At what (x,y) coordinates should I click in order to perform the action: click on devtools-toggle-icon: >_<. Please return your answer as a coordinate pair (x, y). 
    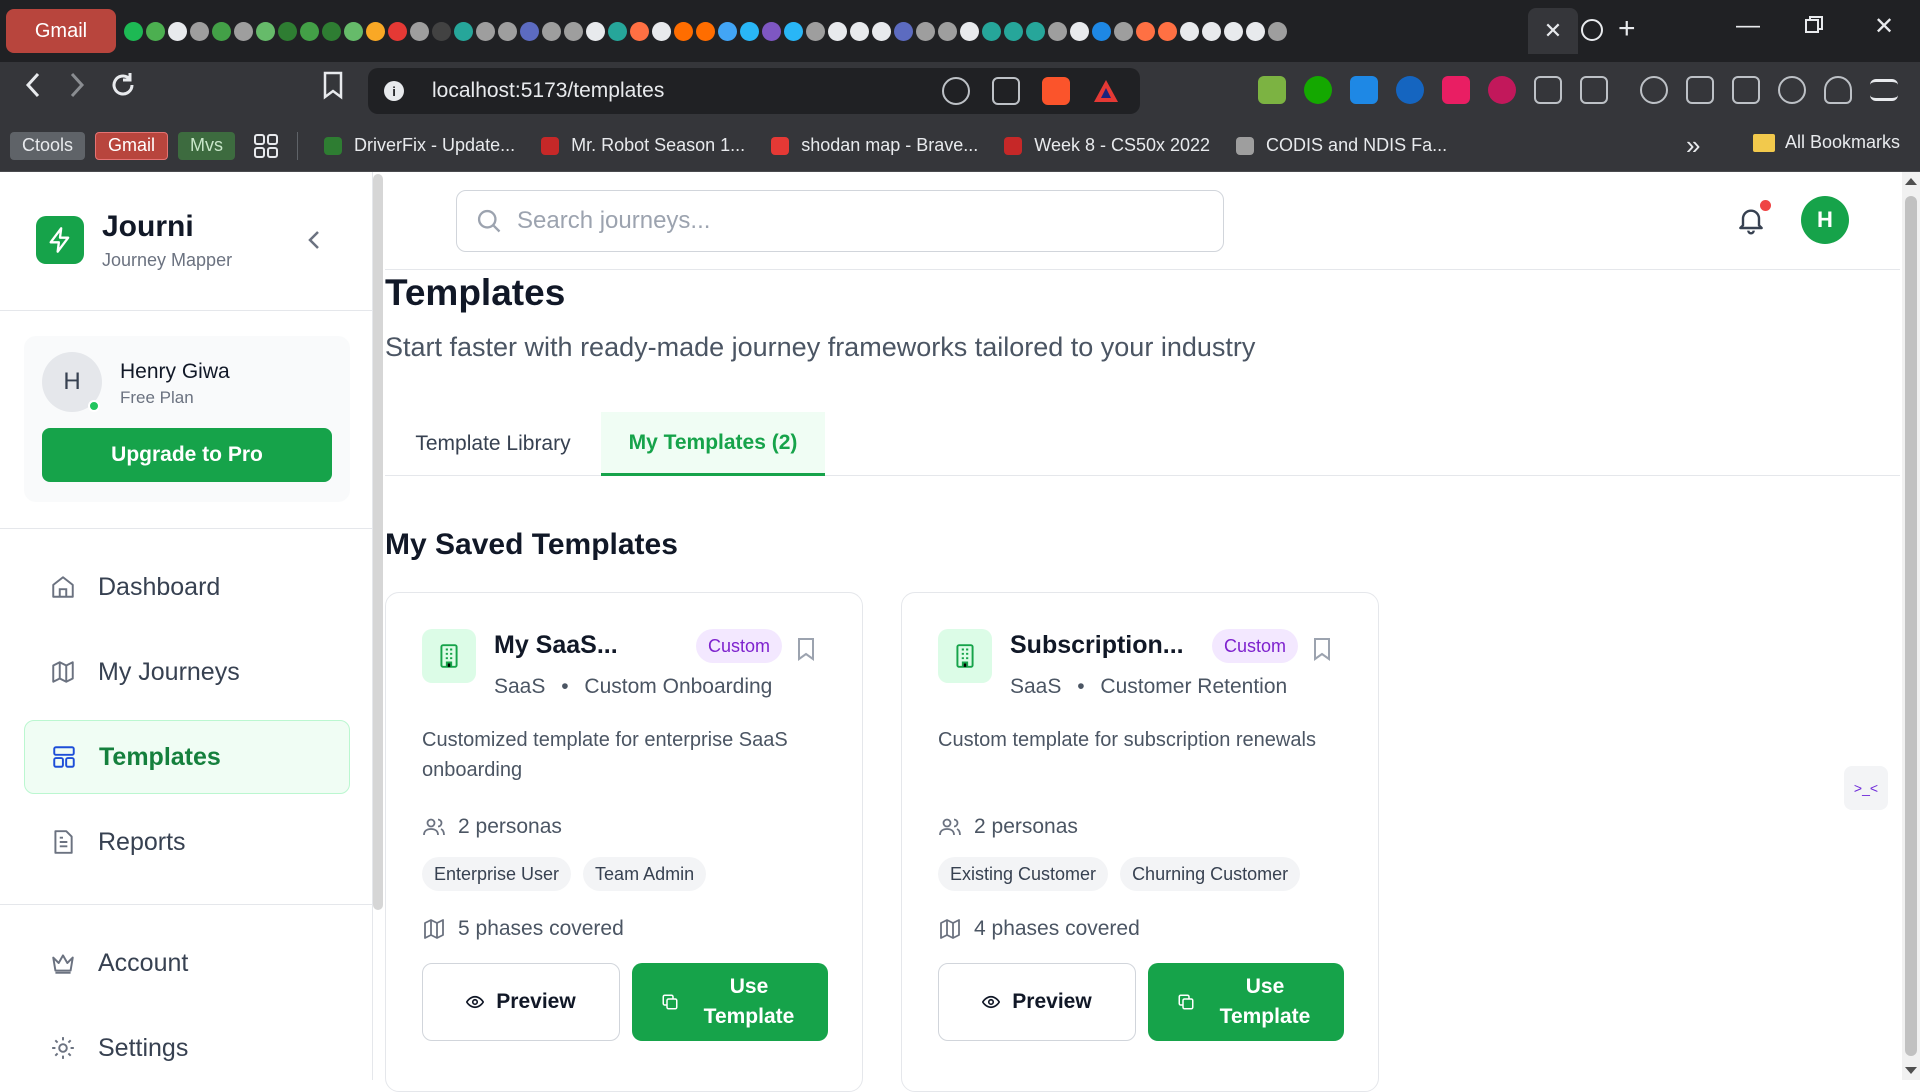
    Looking at the image, I should click on (1866, 788).